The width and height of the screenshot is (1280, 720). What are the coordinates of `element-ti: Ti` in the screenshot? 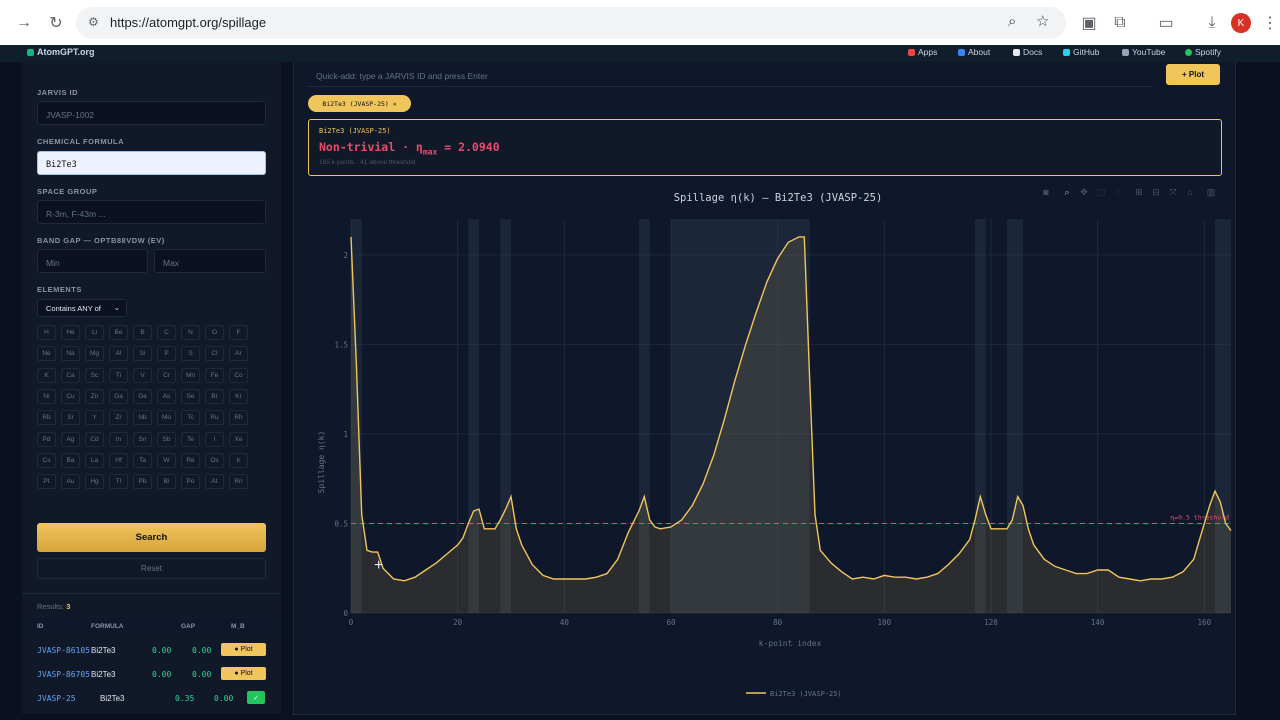 It's located at (118, 375).